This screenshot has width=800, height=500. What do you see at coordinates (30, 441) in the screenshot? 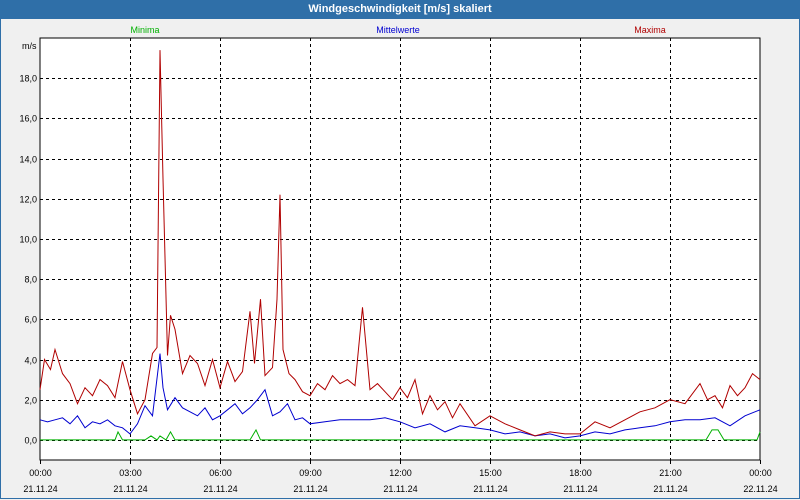
I see `y-tick-label: 0,0` at bounding box center [30, 441].